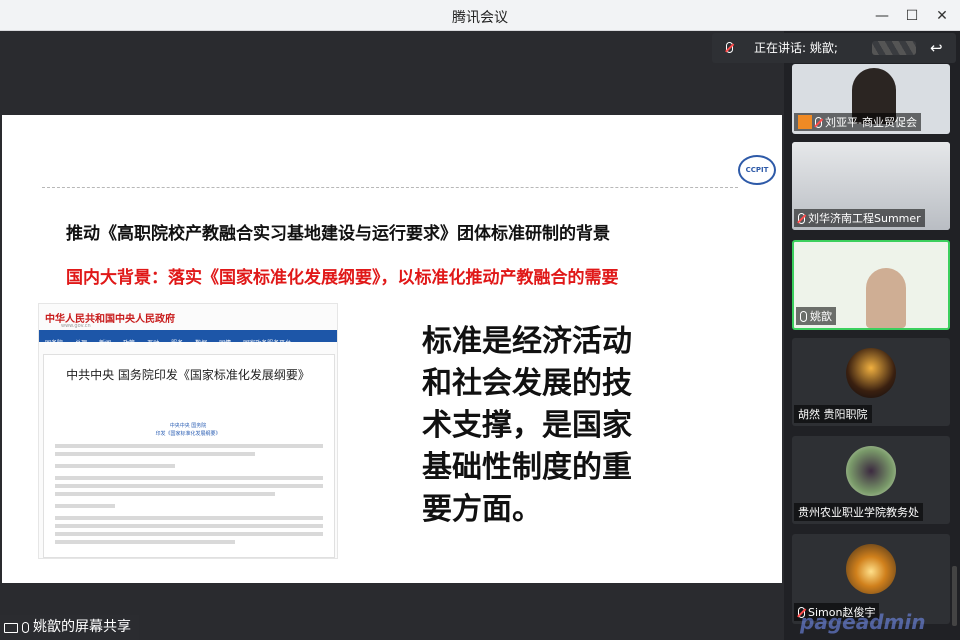 The height and width of the screenshot is (640, 960). Describe the element at coordinates (188, 338) in the screenshot. I see `gov-nav-bar: 国务院 总理 新闻 政策 互动 服务 数据 国情 国家政务服务平台` at that location.